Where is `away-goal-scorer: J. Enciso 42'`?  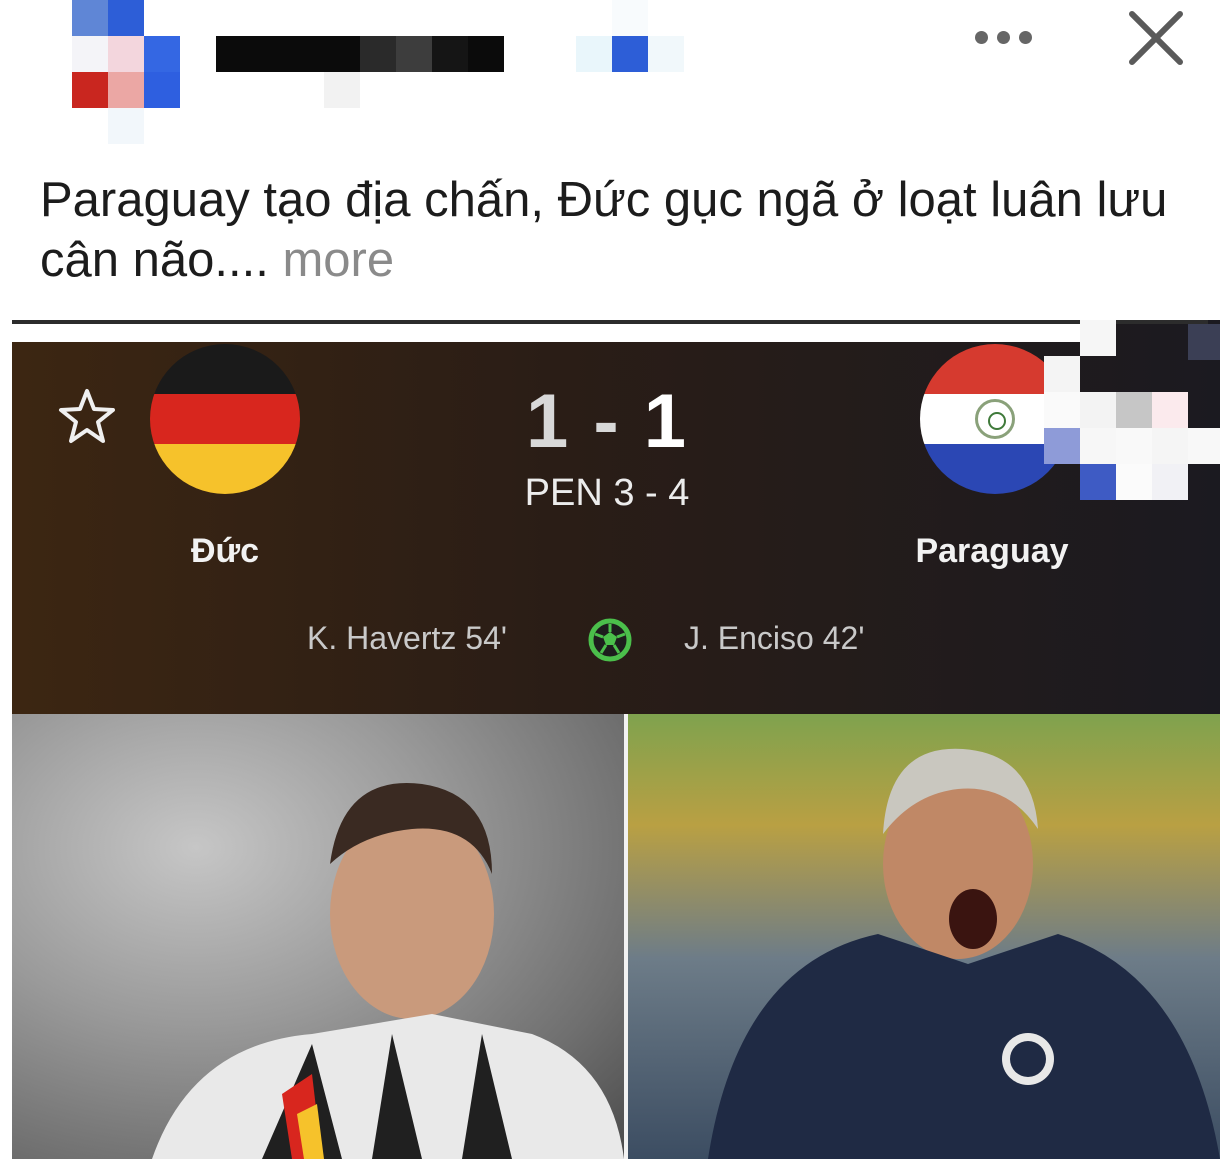
away-goal-scorer: J. Enciso 42' is located at coordinates (774, 638).